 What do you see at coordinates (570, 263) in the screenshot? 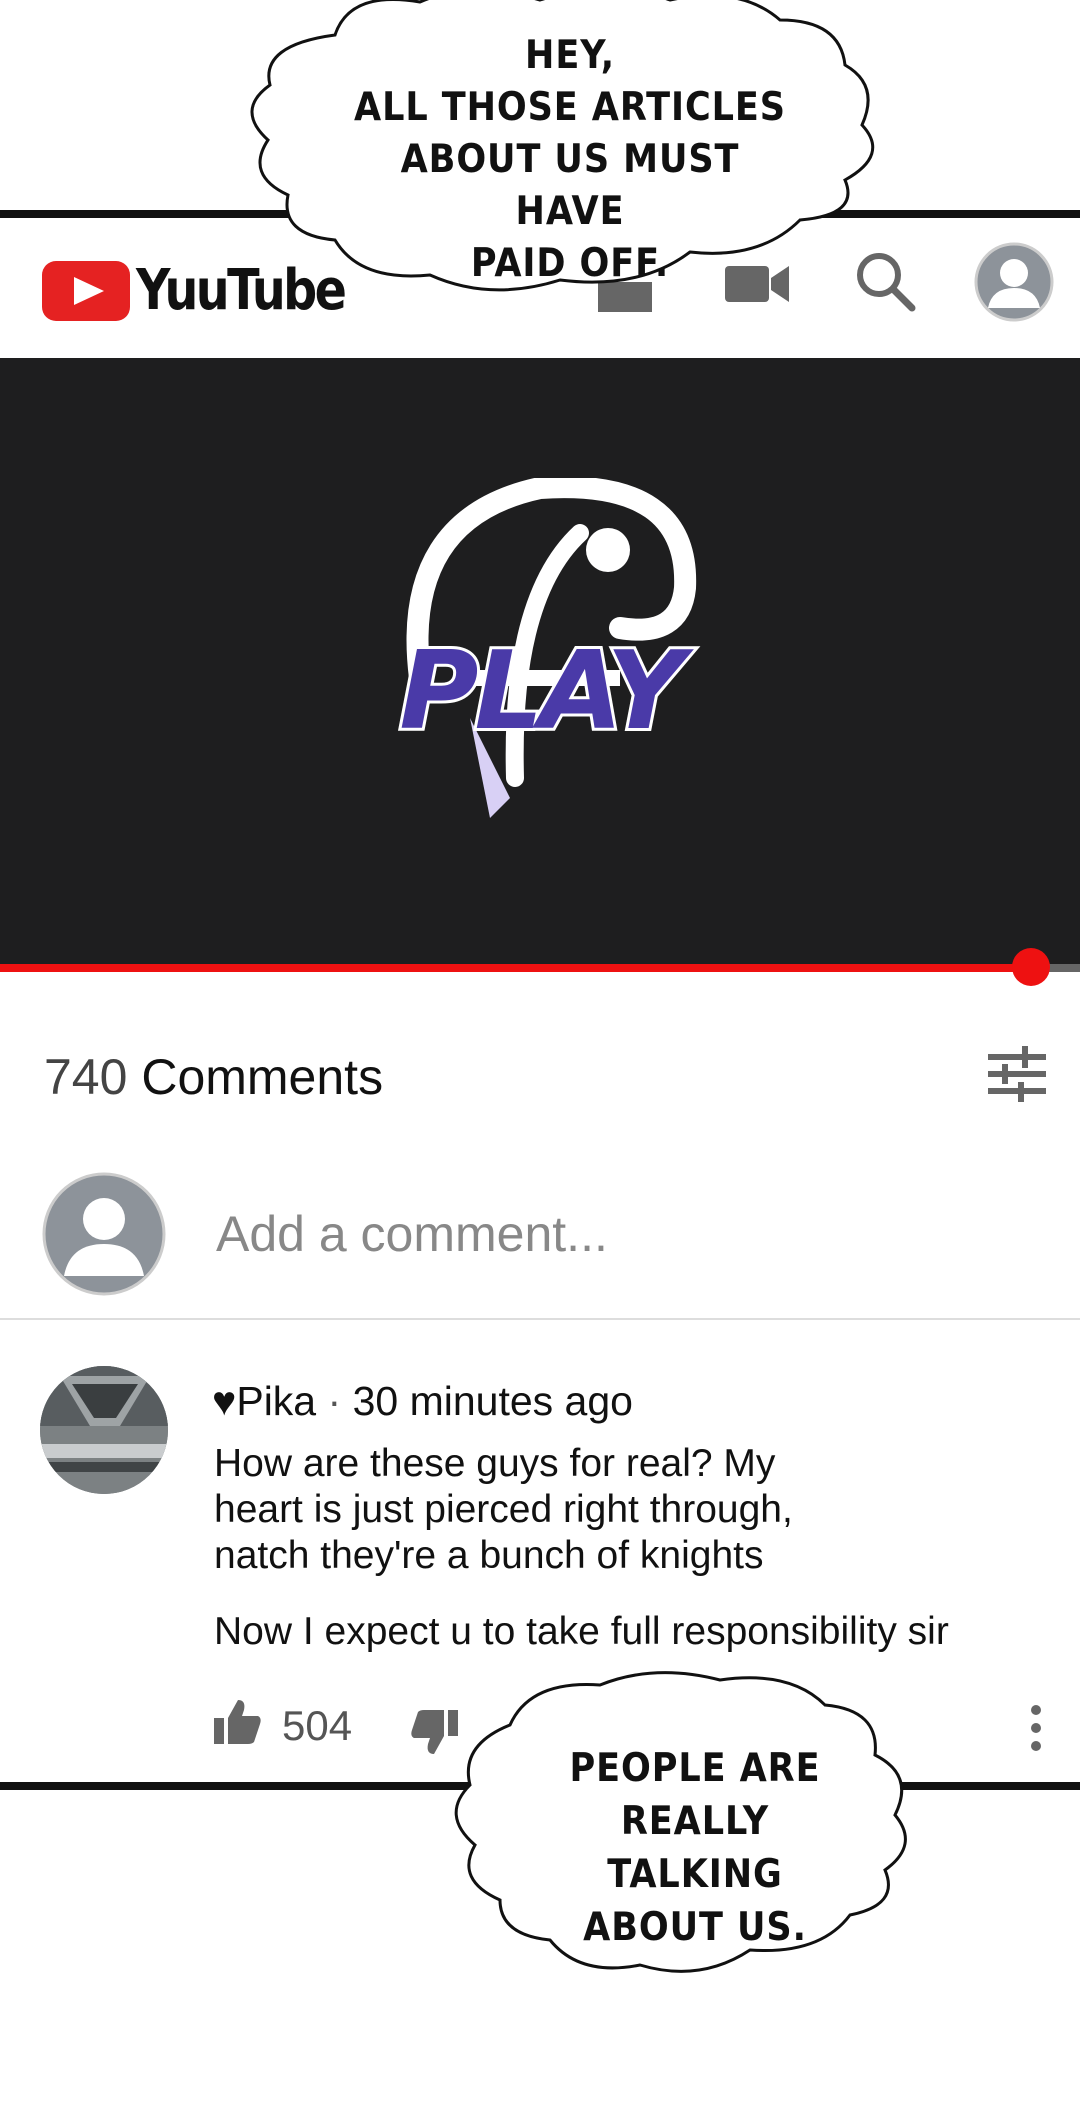
I see `bubble-line: PAID OFF.` at bounding box center [570, 263].